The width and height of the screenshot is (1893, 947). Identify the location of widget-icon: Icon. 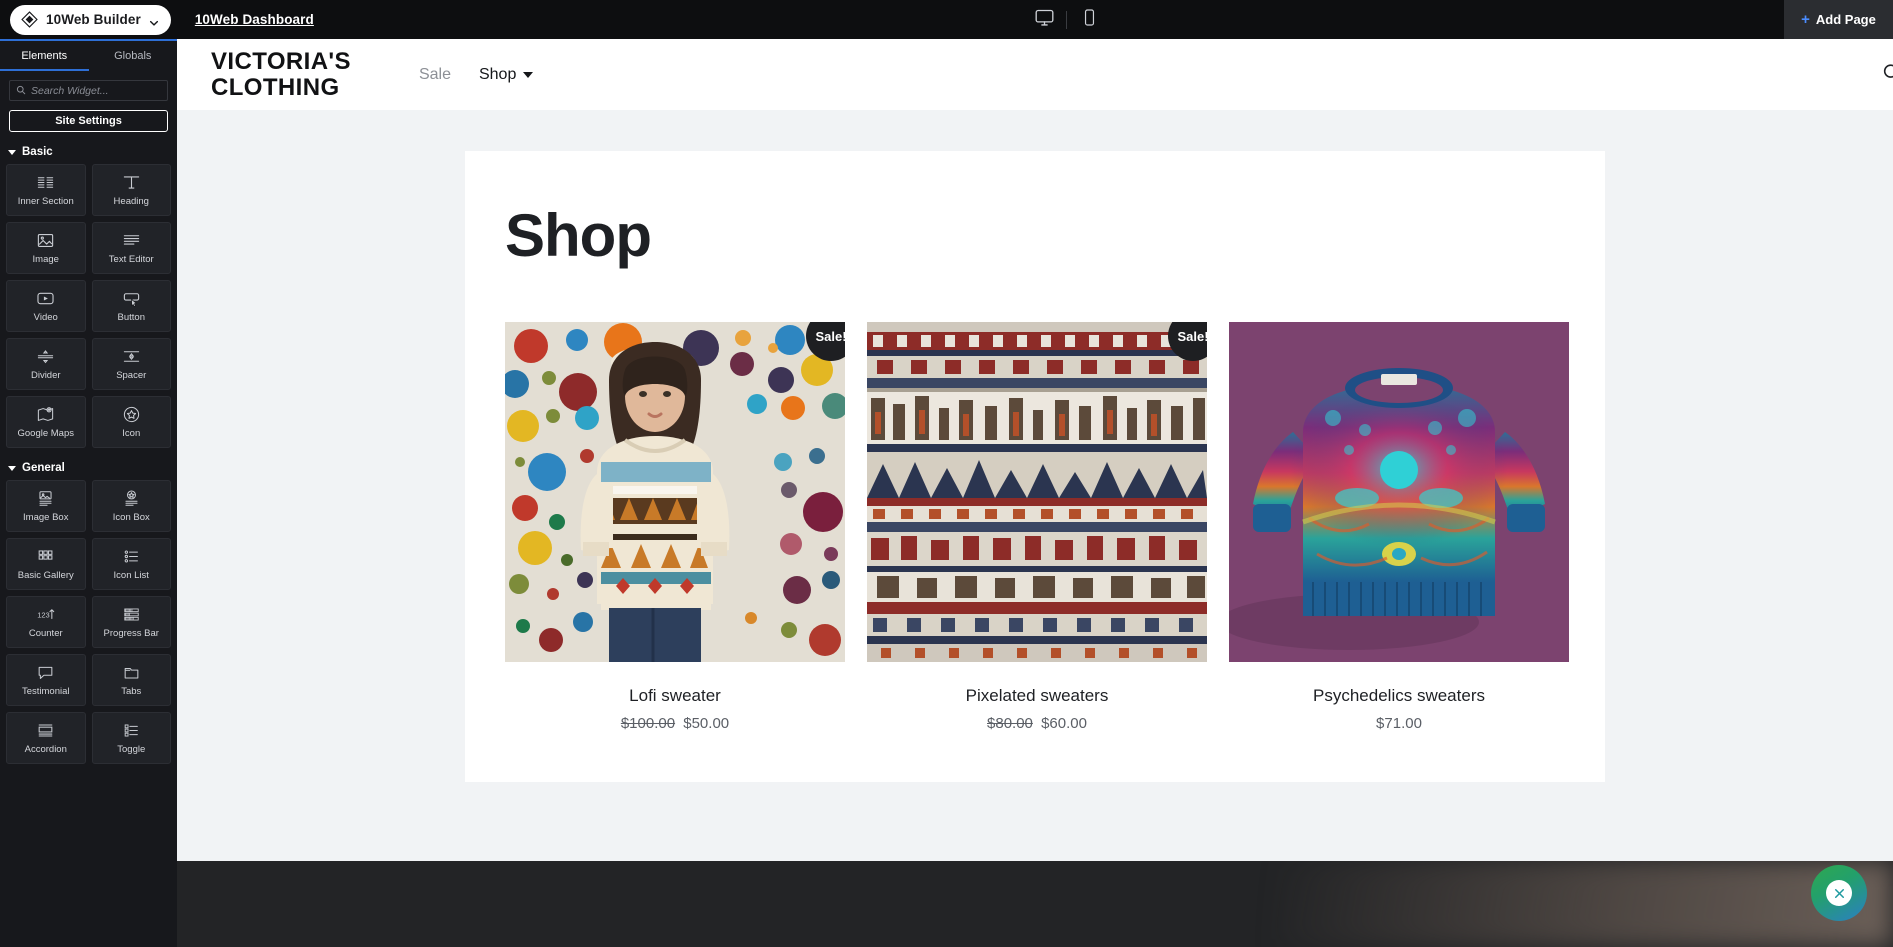
(131, 422).